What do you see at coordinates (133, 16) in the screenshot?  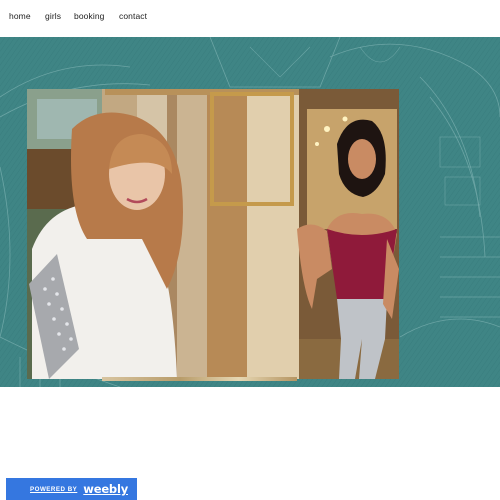 I see `nav-link-contact: contact` at bounding box center [133, 16].